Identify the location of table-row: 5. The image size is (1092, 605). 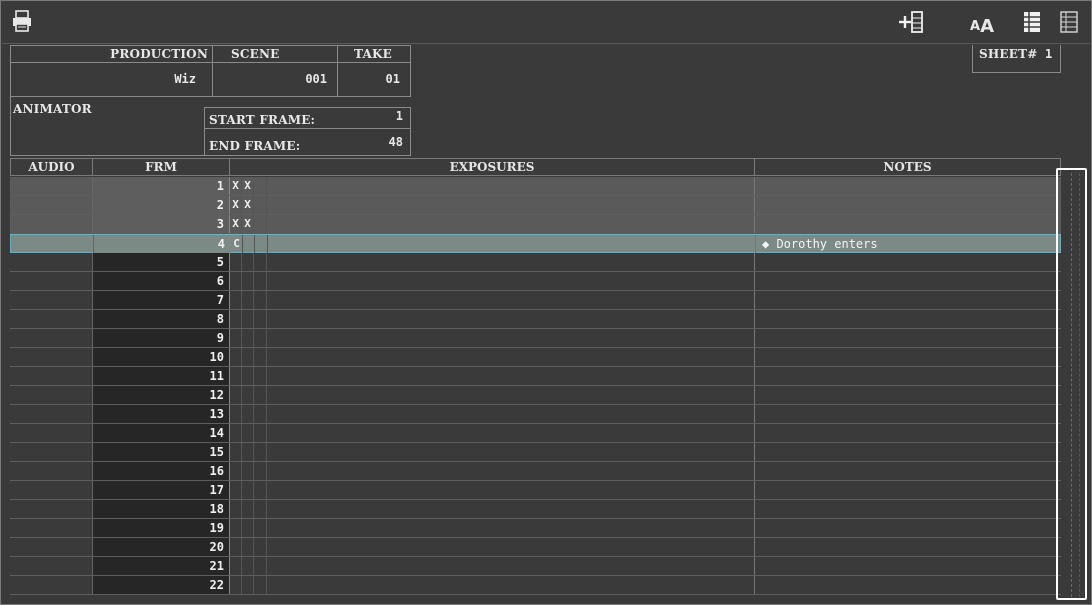
(535, 262).